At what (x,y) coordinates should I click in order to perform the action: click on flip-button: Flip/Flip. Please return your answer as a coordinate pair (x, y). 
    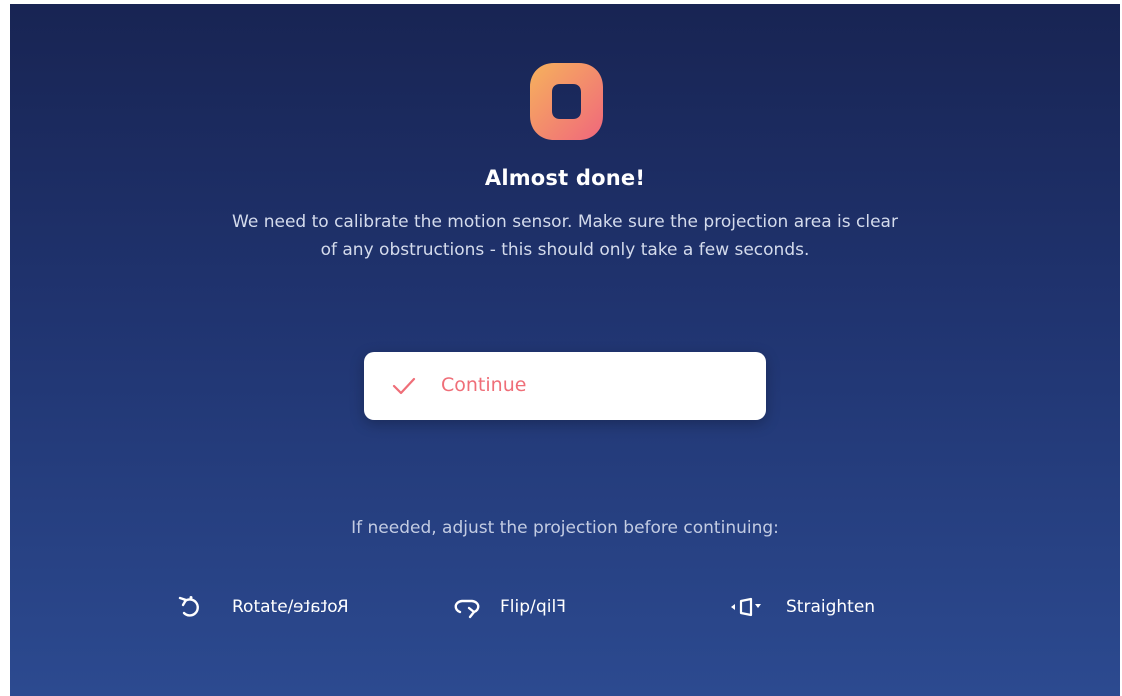
    Looking at the image, I should click on (537, 607).